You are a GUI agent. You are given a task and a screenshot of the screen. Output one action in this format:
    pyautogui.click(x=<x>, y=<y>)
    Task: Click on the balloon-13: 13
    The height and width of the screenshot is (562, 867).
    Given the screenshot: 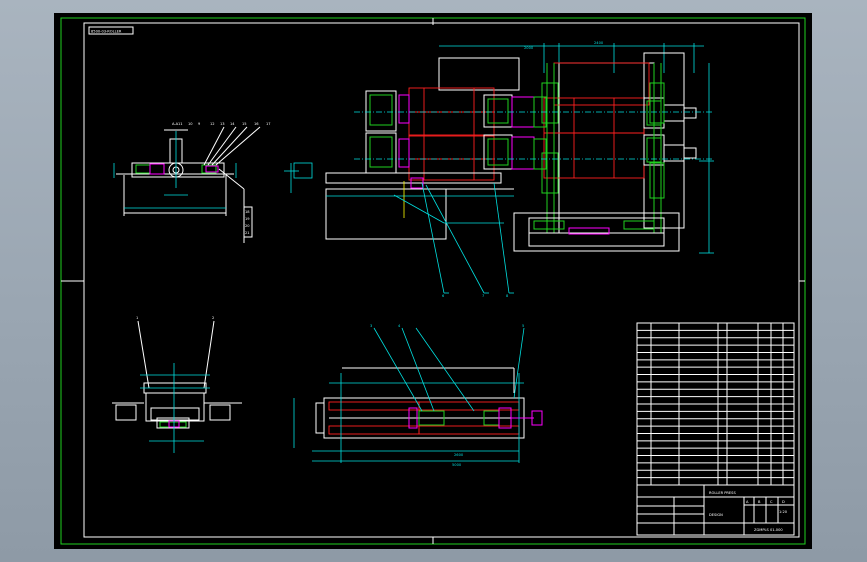 What is the action you would take?
    pyautogui.click(x=222, y=124)
    